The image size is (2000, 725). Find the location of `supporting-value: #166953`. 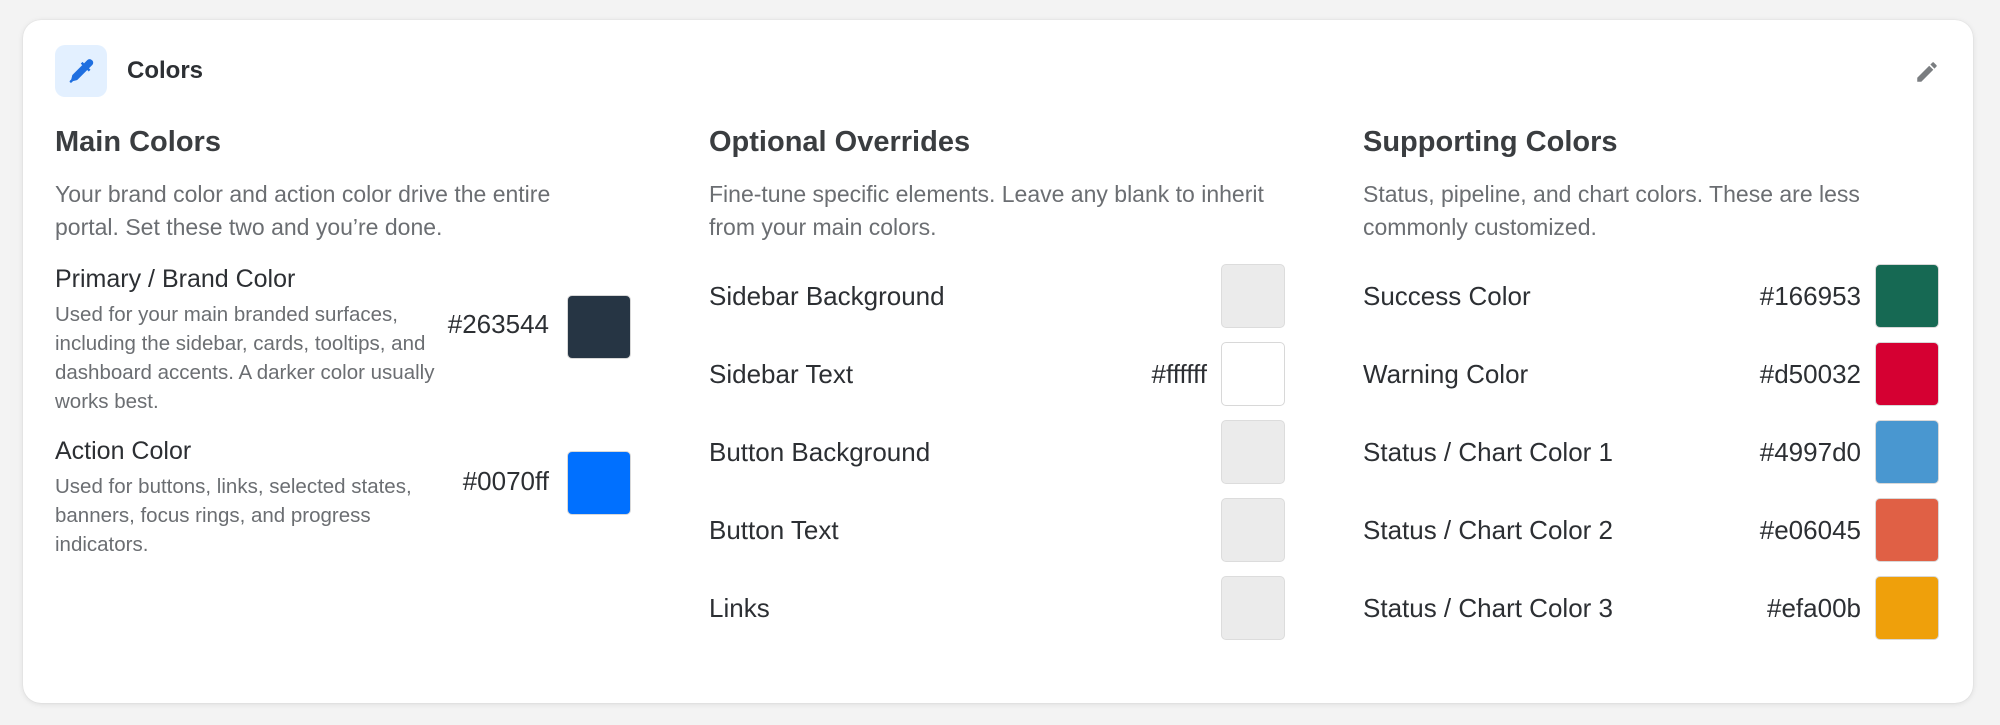

supporting-value: #166953 is located at coordinates (1810, 295).